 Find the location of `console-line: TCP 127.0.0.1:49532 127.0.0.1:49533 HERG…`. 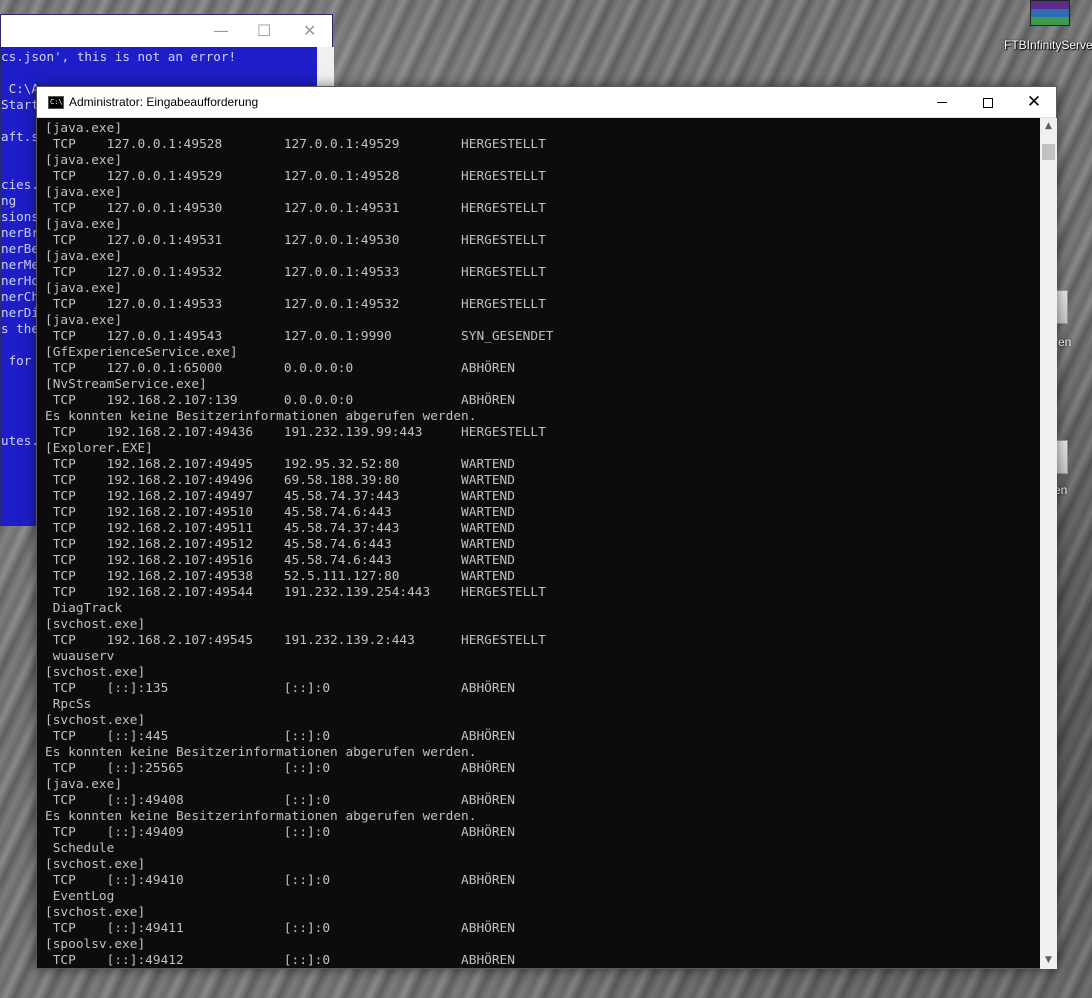

console-line: TCP 127.0.0.1:49532 127.0.0.1:49533 HERG… is located at coordinates (295, 272).